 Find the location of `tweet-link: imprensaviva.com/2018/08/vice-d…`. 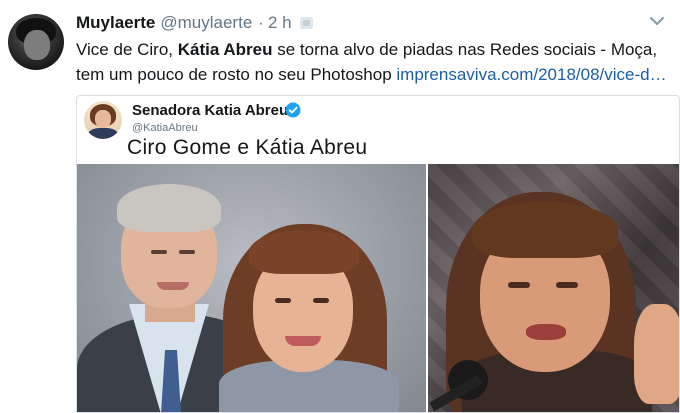

tweet-link: imprensaviva.com/2018/08/vice-d… is located at coordinates (531, 74).